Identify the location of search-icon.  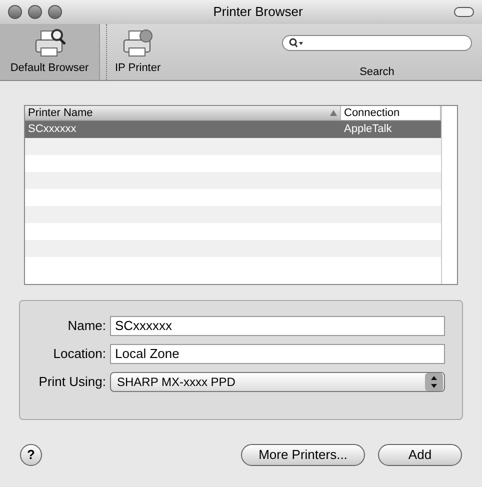
(297, 43).